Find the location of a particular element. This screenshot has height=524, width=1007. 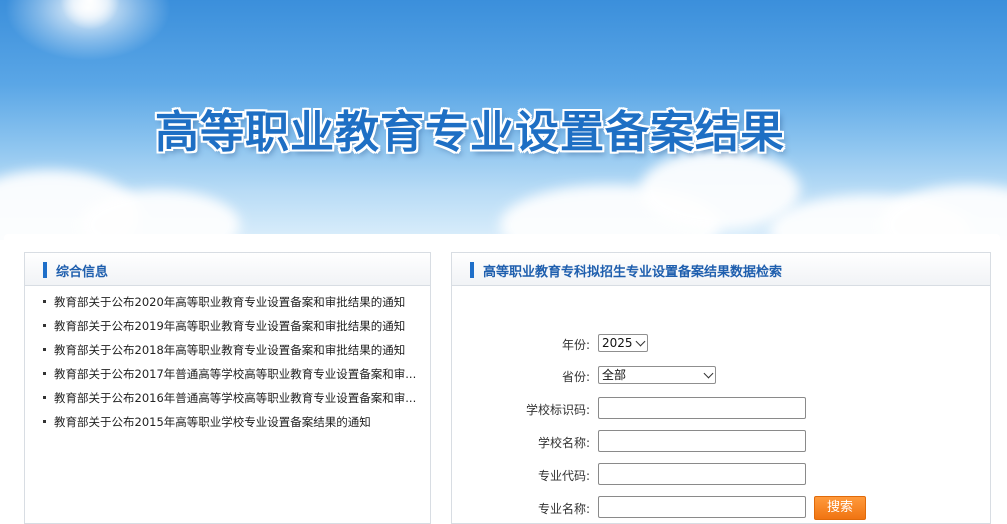

search-panel-header: 高等职业教育专科拟招生专业设置备案结果数据检索 is located at coordinates (721, 269).